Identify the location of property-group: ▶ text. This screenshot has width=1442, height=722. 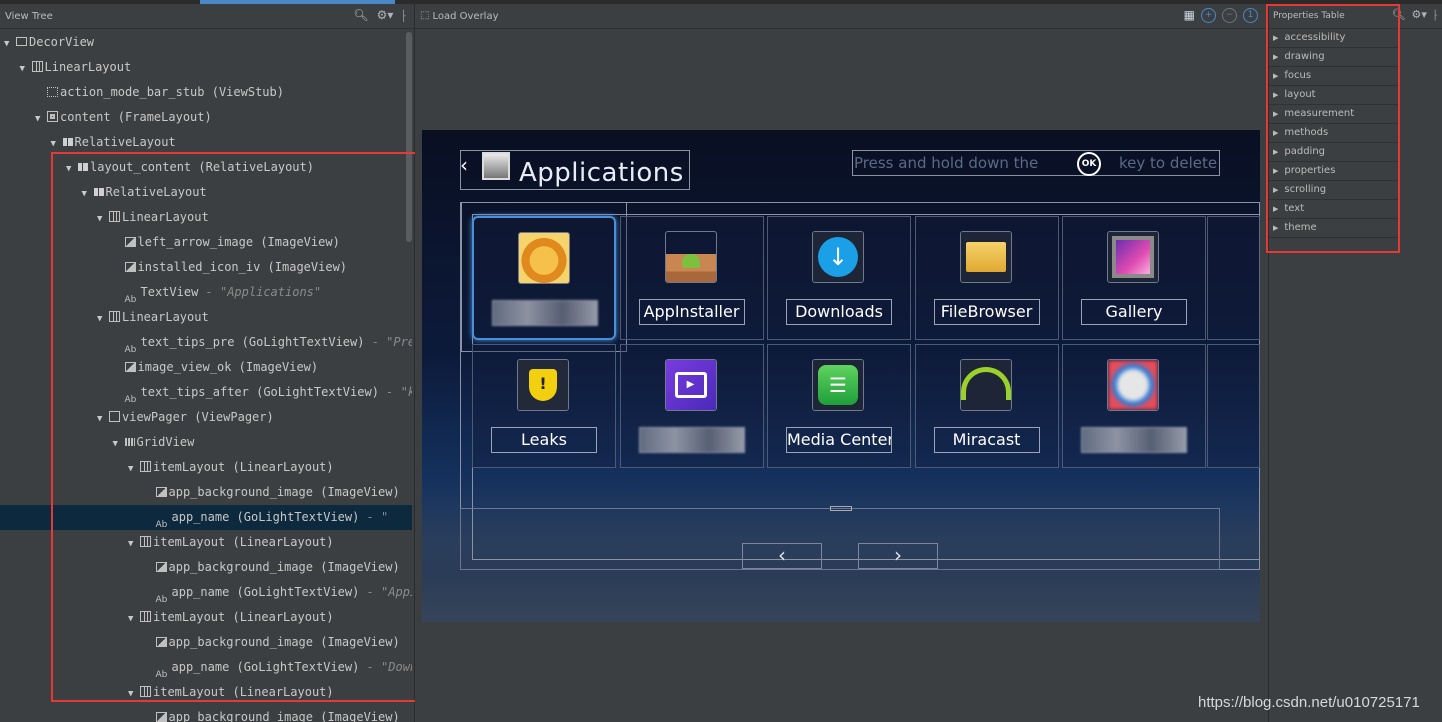
(1334, 209).